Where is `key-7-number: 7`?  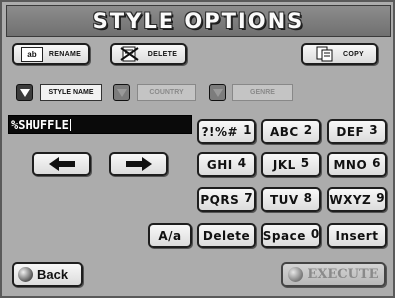
key-7-number: 7 is located at coordinates (248, 197).